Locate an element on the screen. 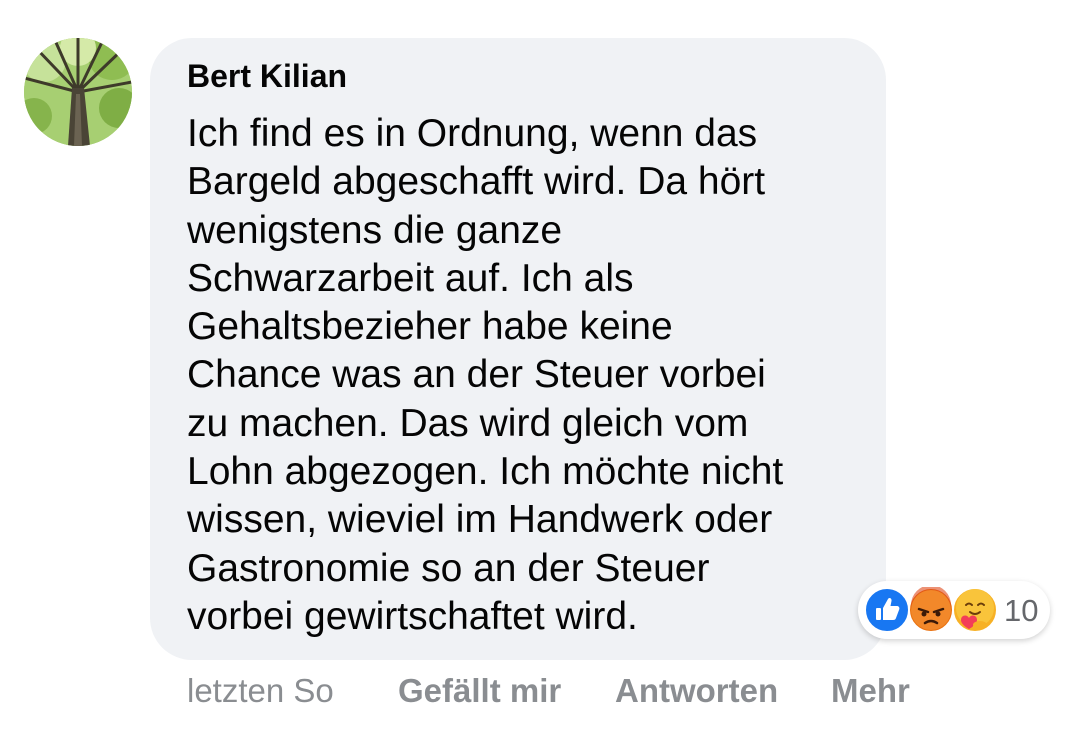 The width and height of the screenshot is (1080, 735). reactions-summary: 10 is located at coordinates (954, 610).